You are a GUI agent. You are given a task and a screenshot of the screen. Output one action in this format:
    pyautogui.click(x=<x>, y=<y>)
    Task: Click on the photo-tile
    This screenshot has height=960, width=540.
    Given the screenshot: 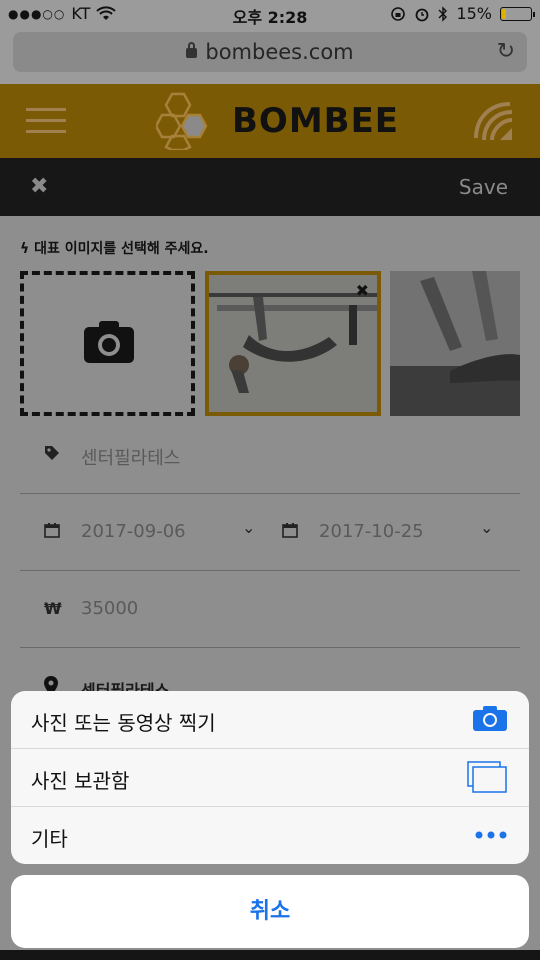 What is the action you would take?
    pyautogui.click(x=455, y=343)
    